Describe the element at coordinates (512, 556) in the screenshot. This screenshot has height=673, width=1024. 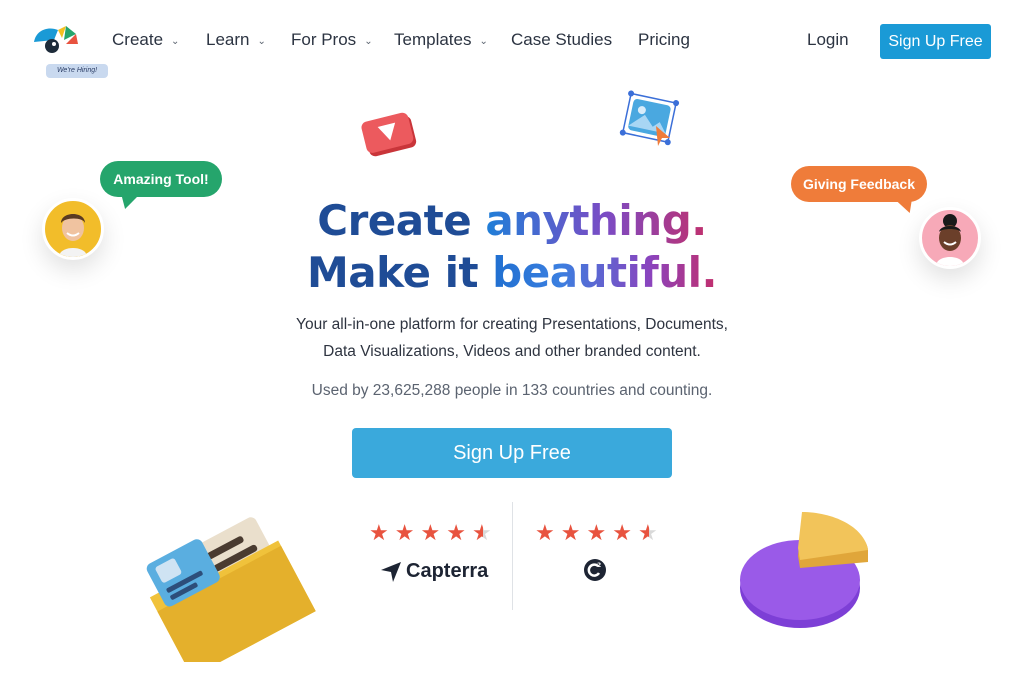
I see `divider` at that location.